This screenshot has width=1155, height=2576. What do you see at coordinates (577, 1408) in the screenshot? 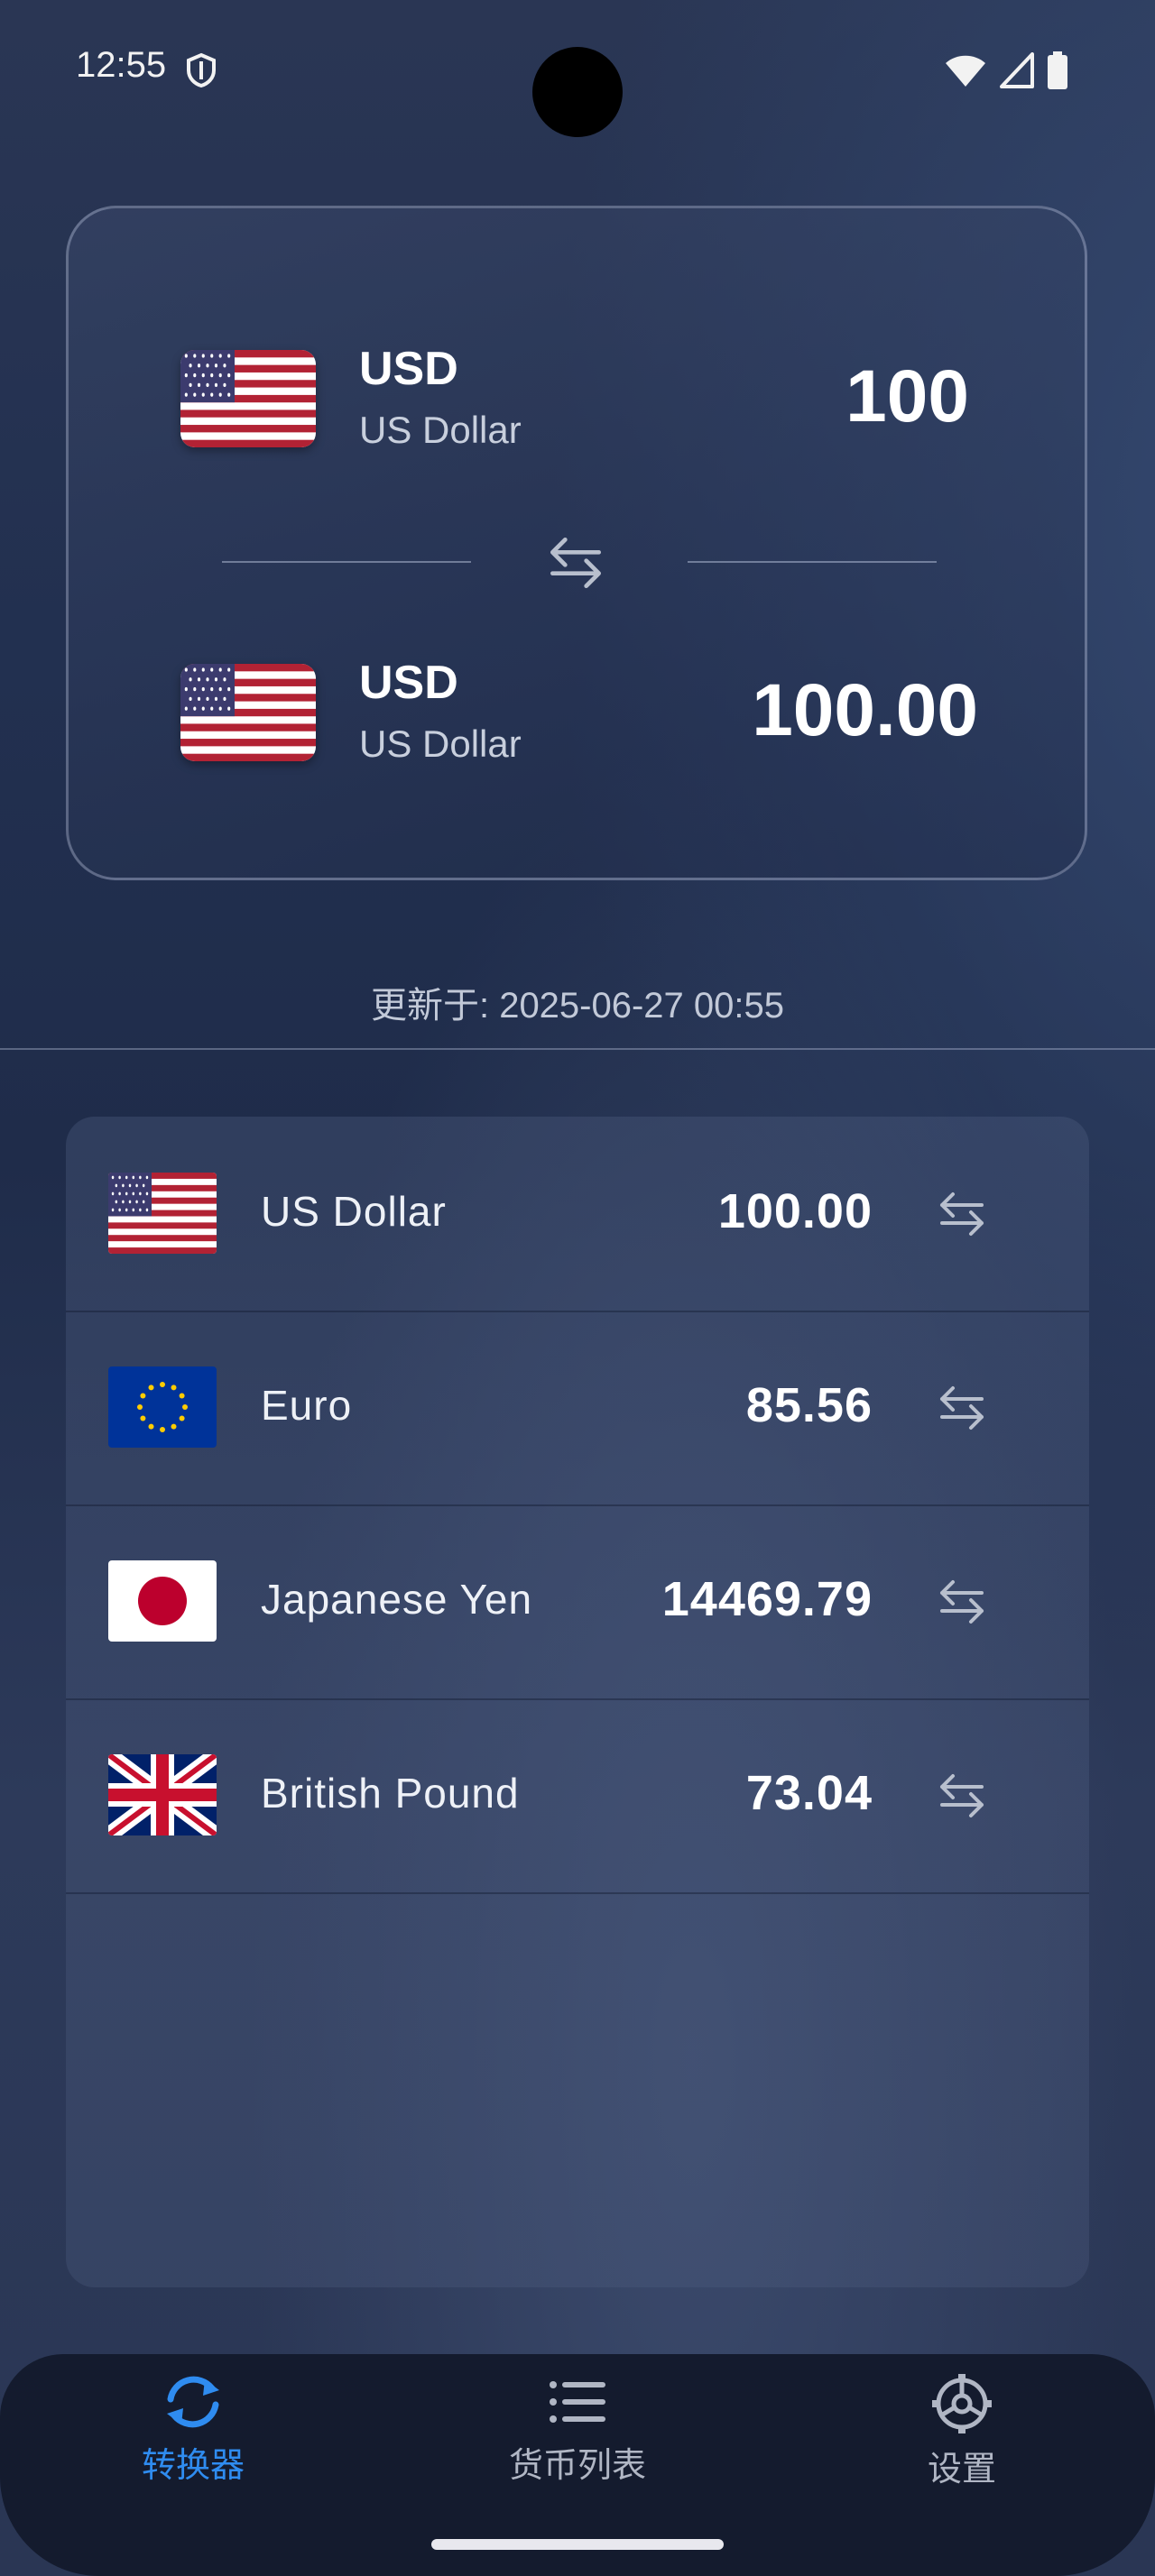
I see `list-item: Euro 85.56` at bounding box center [577, 1408].